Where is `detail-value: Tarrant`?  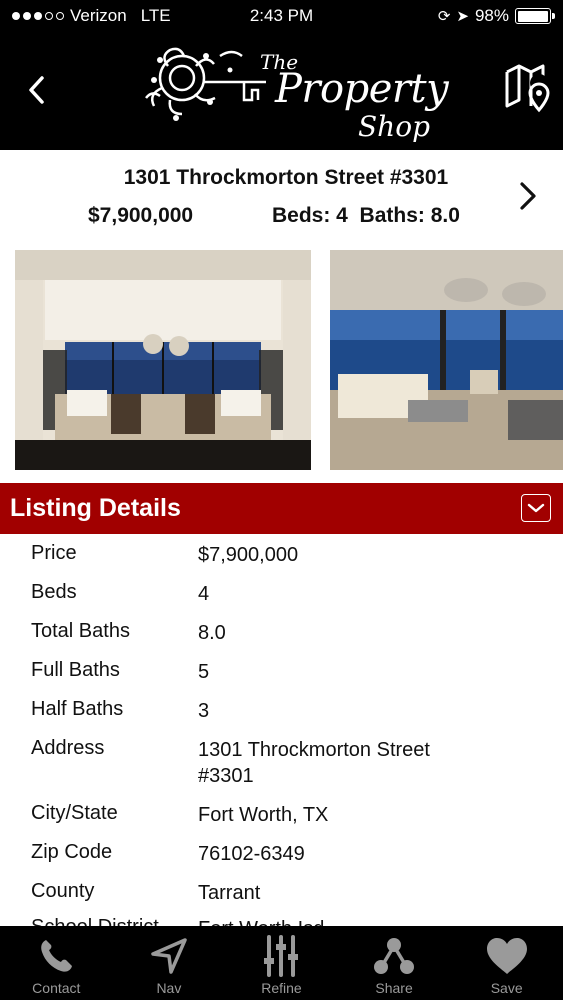
detail-value: Tarrant is located at coordinates (229, 893).